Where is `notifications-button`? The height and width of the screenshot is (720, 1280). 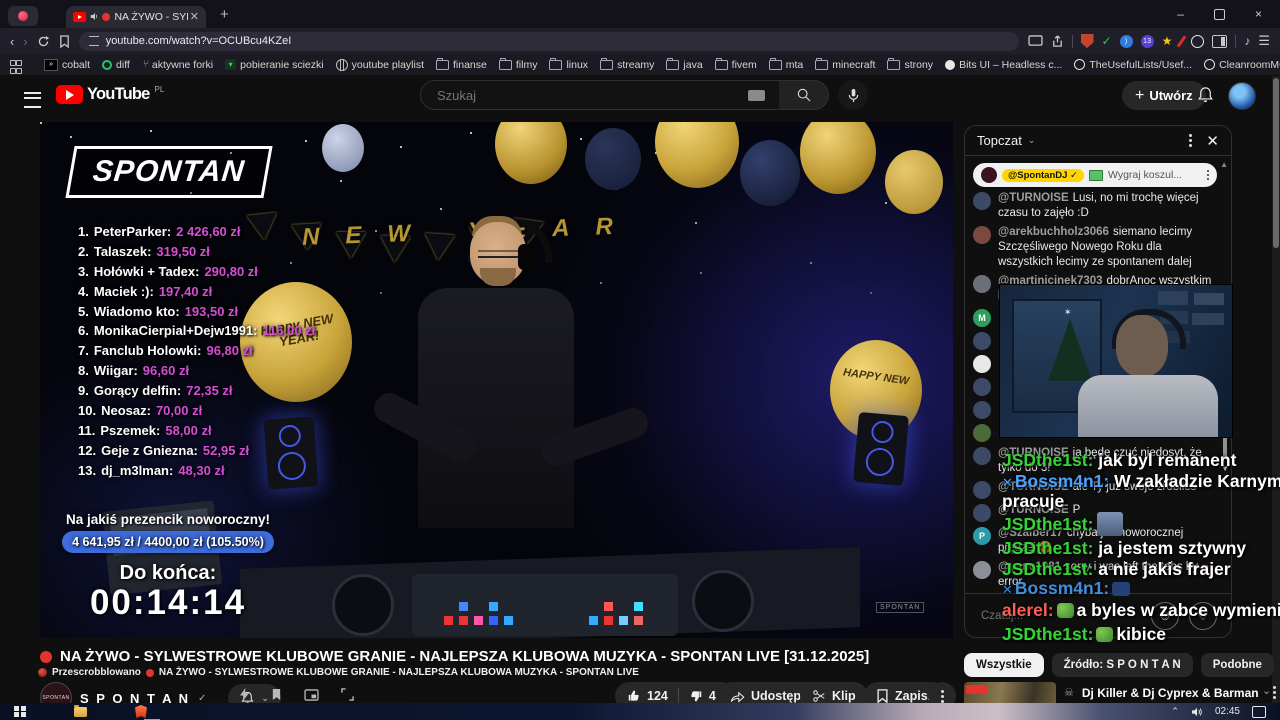 notifications-button is located at coordinates (1205, 97).